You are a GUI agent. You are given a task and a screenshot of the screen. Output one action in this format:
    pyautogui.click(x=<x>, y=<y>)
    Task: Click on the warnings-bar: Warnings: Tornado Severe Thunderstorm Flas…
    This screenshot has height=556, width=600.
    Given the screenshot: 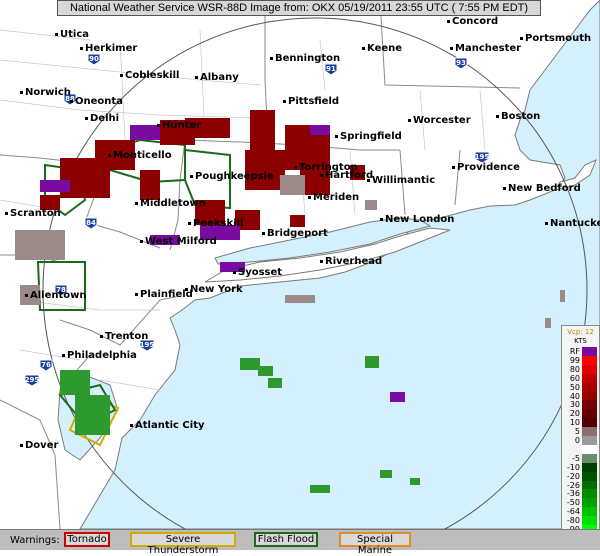 What is the action you would take?
    pyautogui.click(x=300, y=542)
    